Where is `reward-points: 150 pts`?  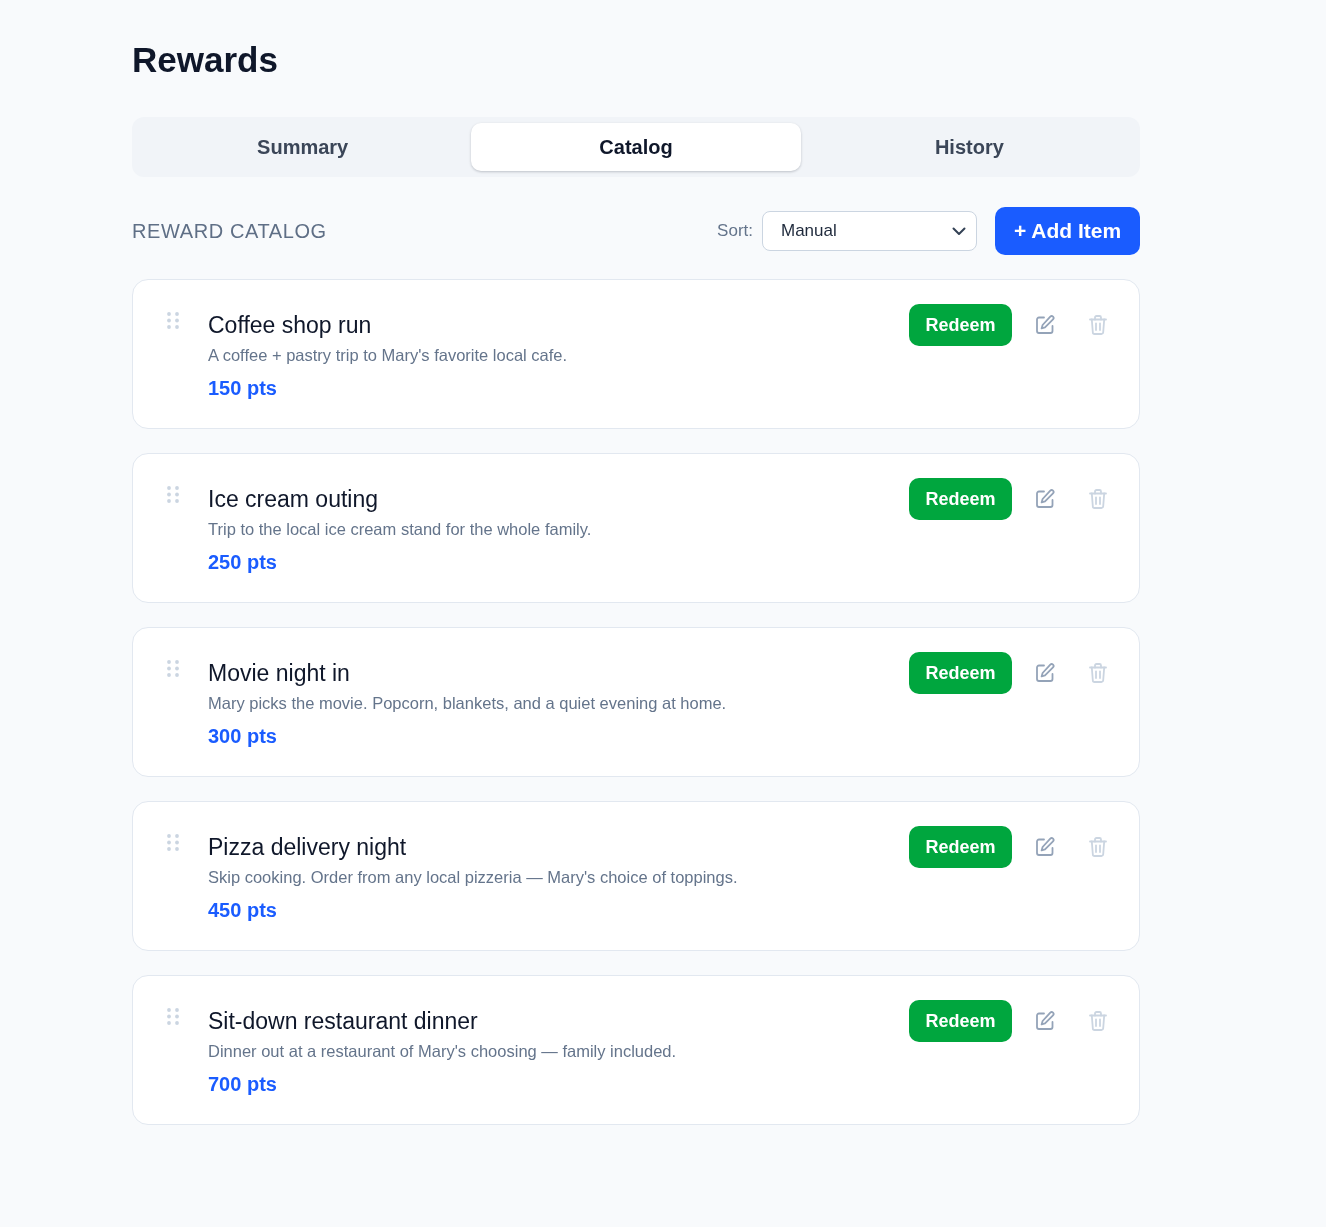
reward-points: 150 pts is located at coordinates (242, 388).